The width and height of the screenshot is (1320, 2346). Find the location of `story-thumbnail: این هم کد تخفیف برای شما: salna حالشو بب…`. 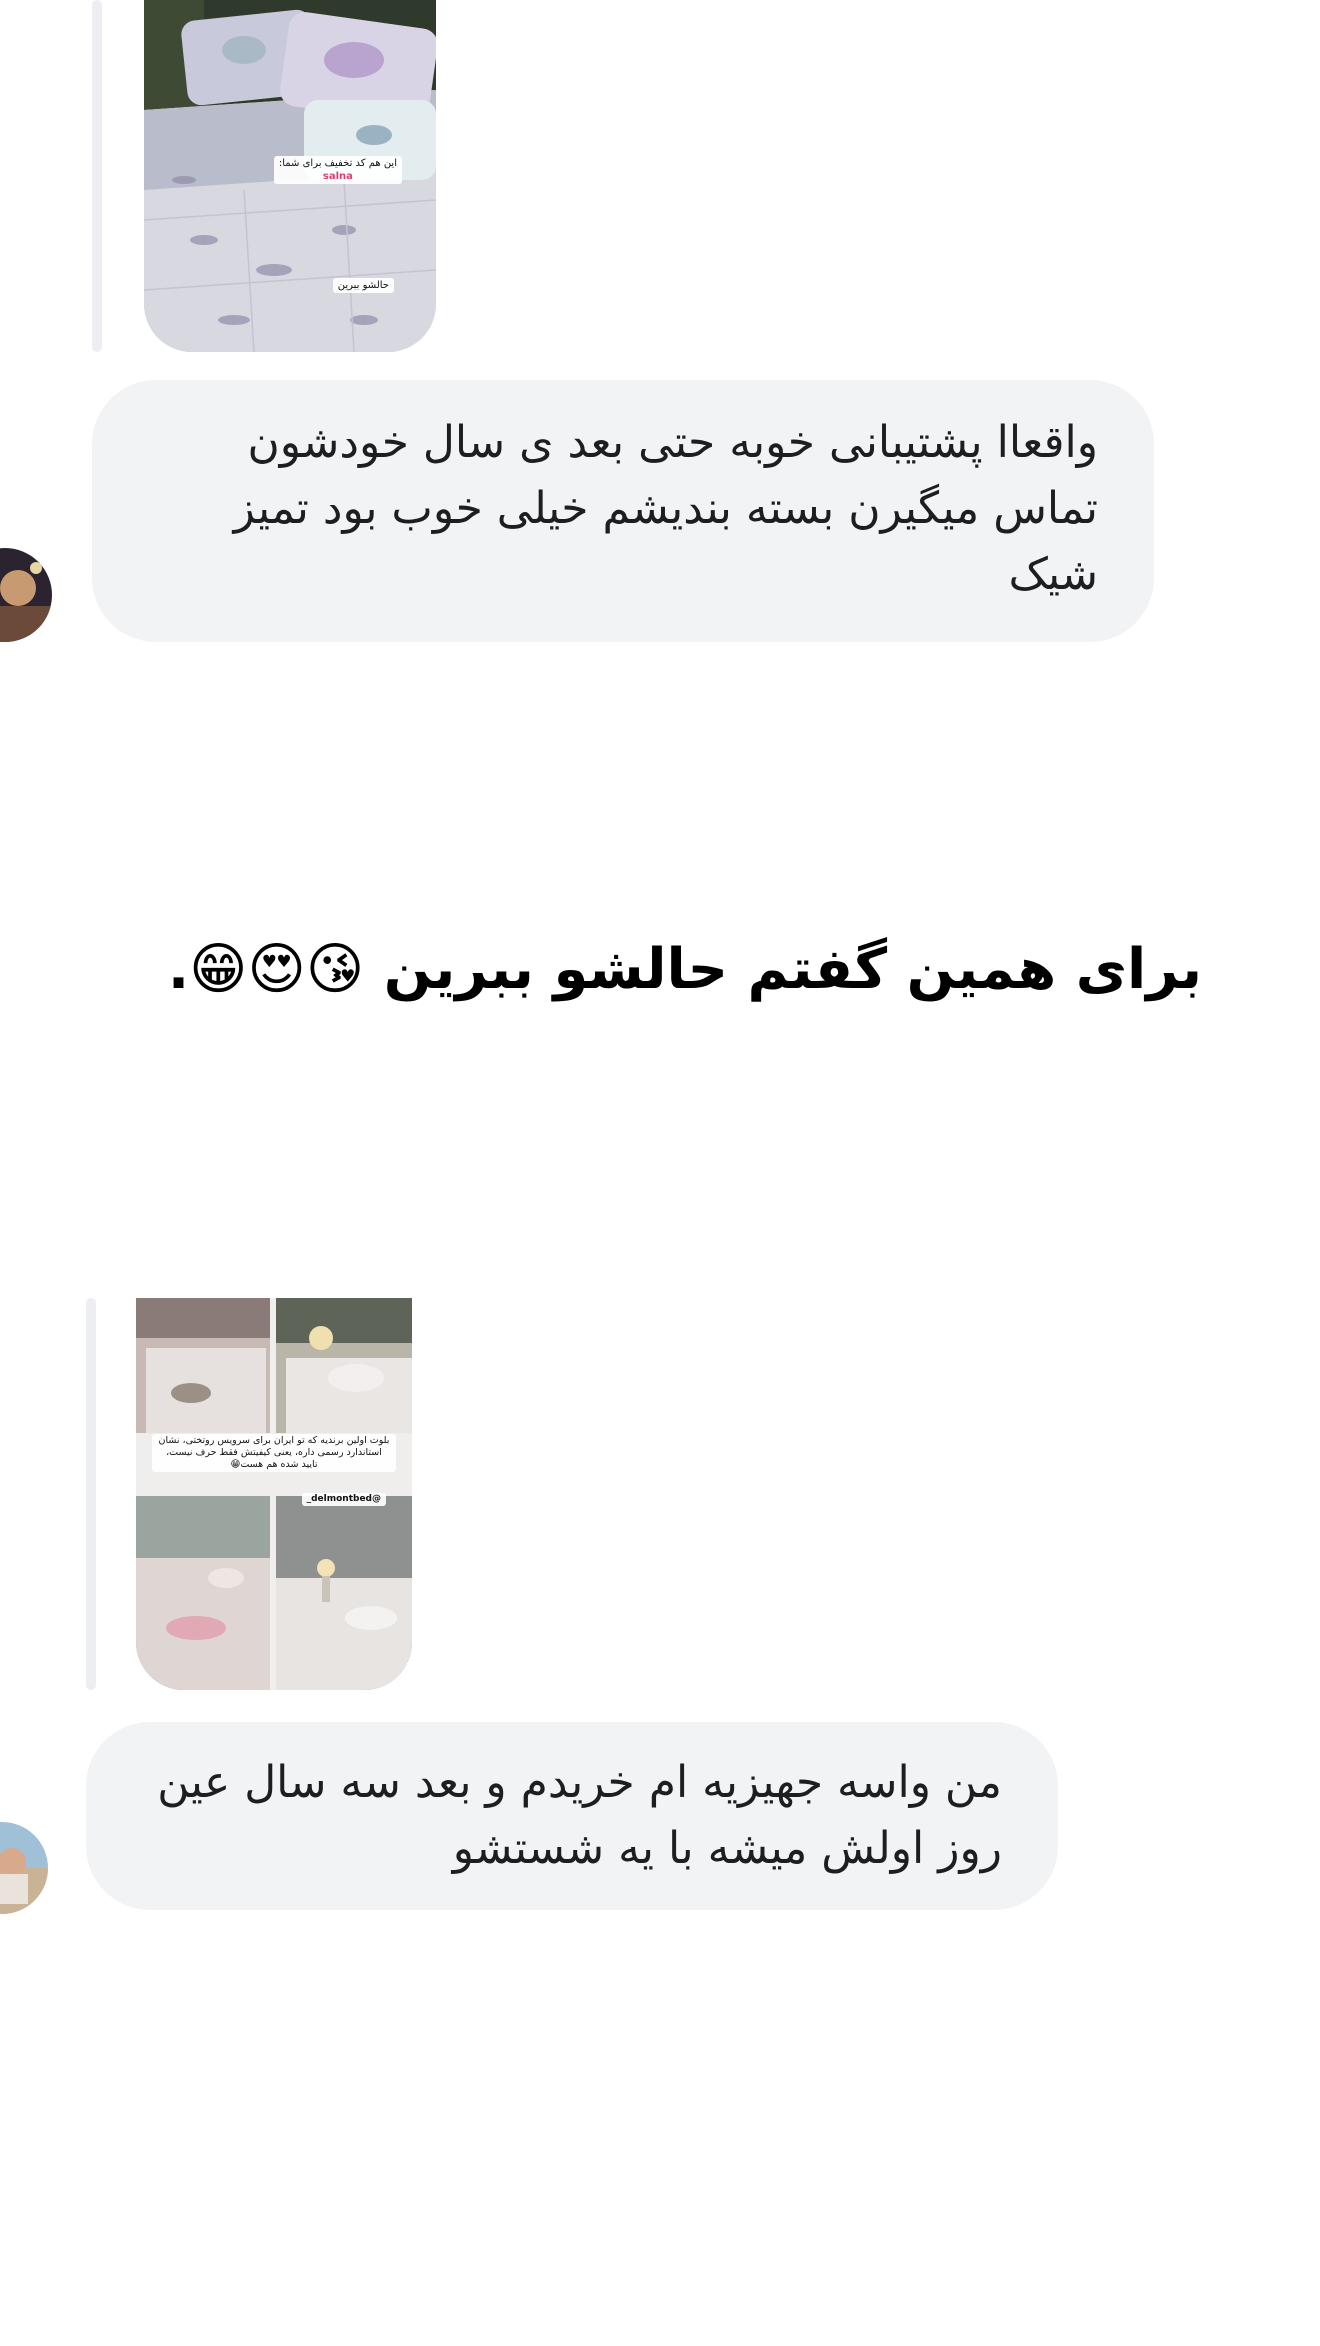

story-thumbnail: این هم کد تخفیف برای شما: salna حالشو بب… is located at coordinates (290, 176).